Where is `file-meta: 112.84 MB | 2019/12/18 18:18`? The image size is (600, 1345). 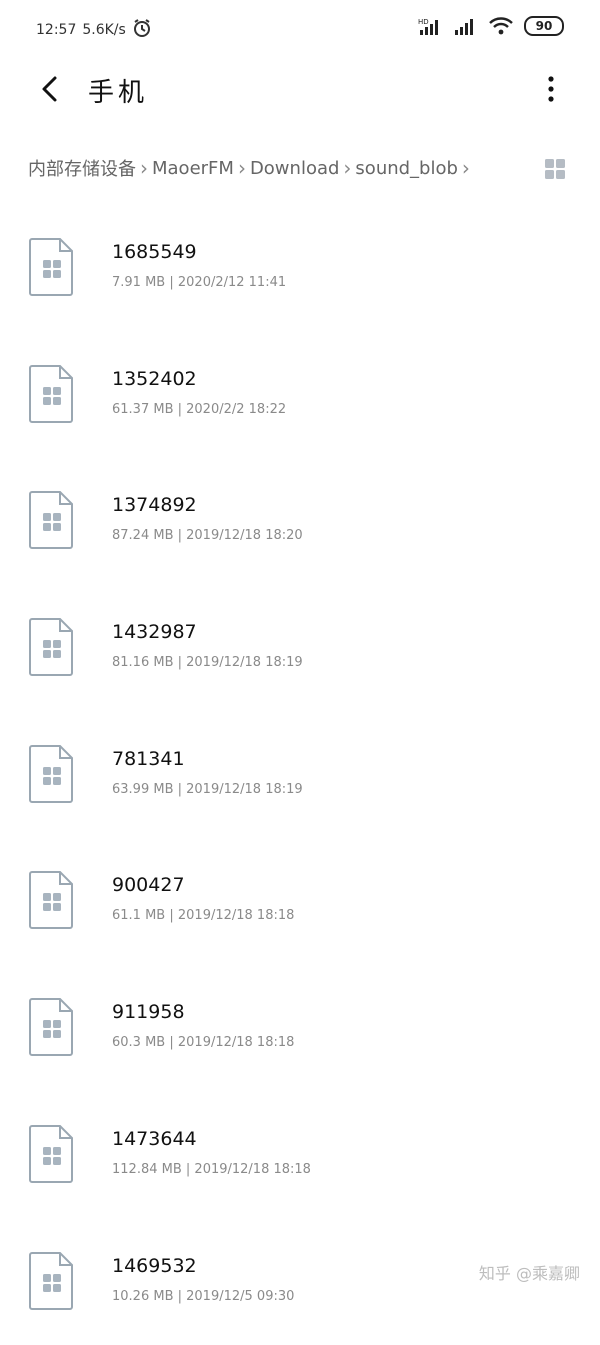
file-meta: 112.84 MB | 2019/12/18 18:18 is located at coordinates (211, 1169).